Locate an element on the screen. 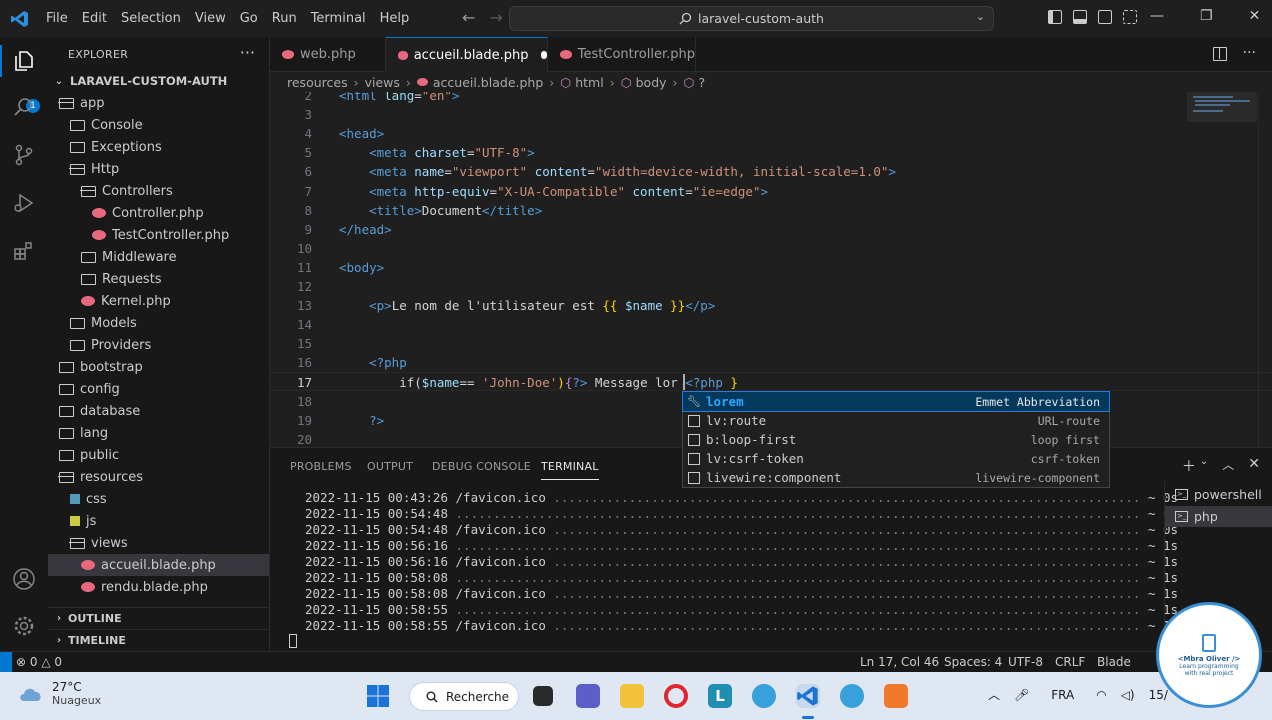 Image resolution: width=1272 pixels, height=720 pixels. search-icon is located at coordinates (24, 107).